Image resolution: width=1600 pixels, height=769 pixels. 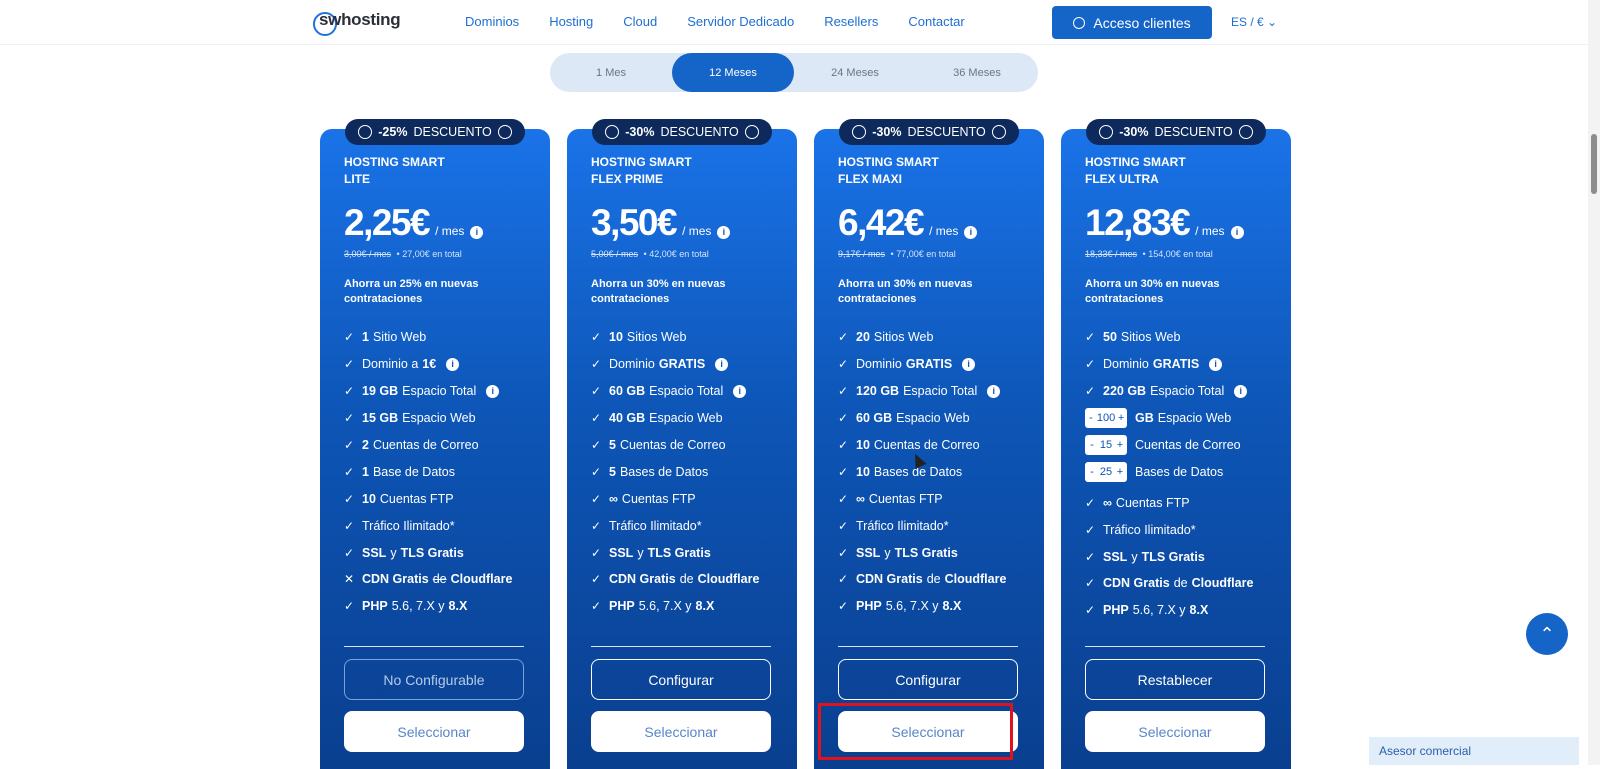 What do you see at coordinates (905, 498) in the screenshot?
I see `feature-text: Cuentas FTP` at bounding box center [905, 498].